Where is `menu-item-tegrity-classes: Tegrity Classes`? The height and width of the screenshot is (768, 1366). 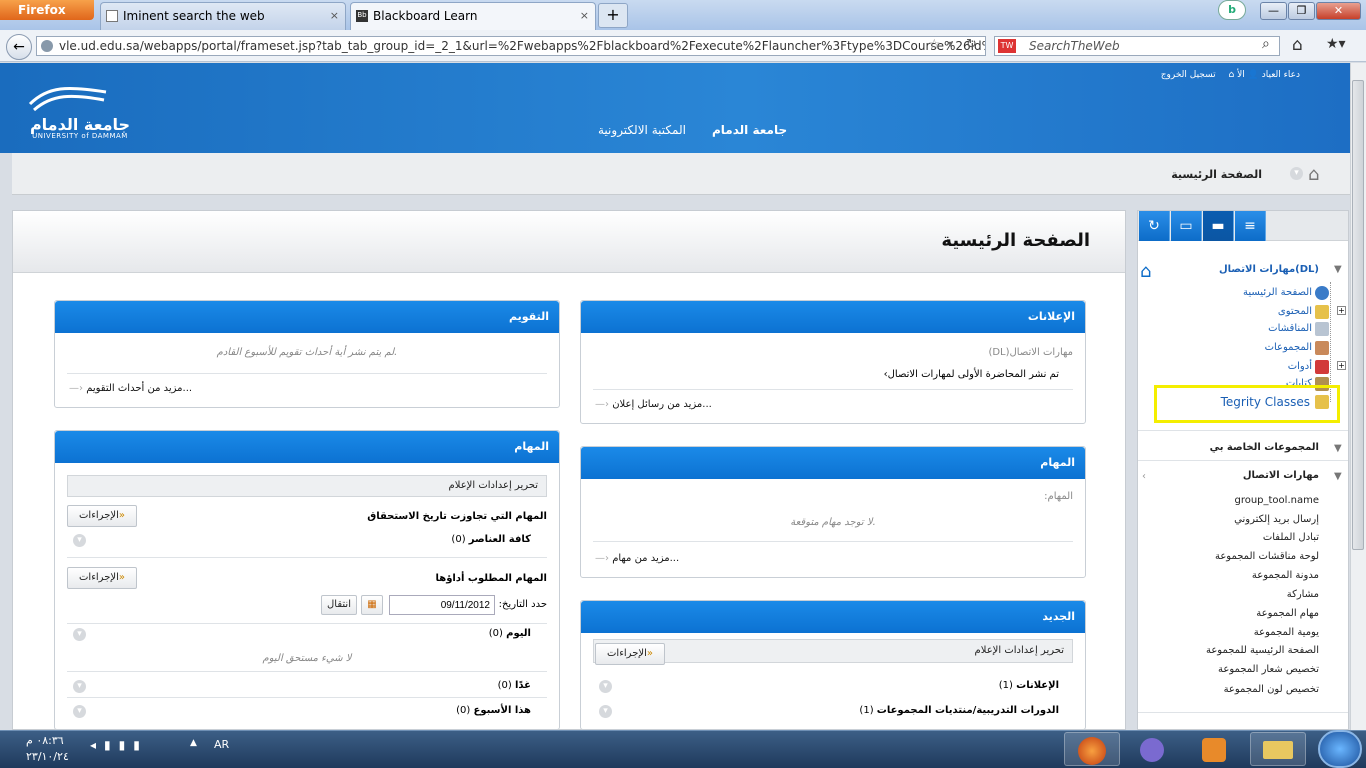 menu-item-tegrity-classes: Tegrity Classes is located at coordinates (1265, 402).